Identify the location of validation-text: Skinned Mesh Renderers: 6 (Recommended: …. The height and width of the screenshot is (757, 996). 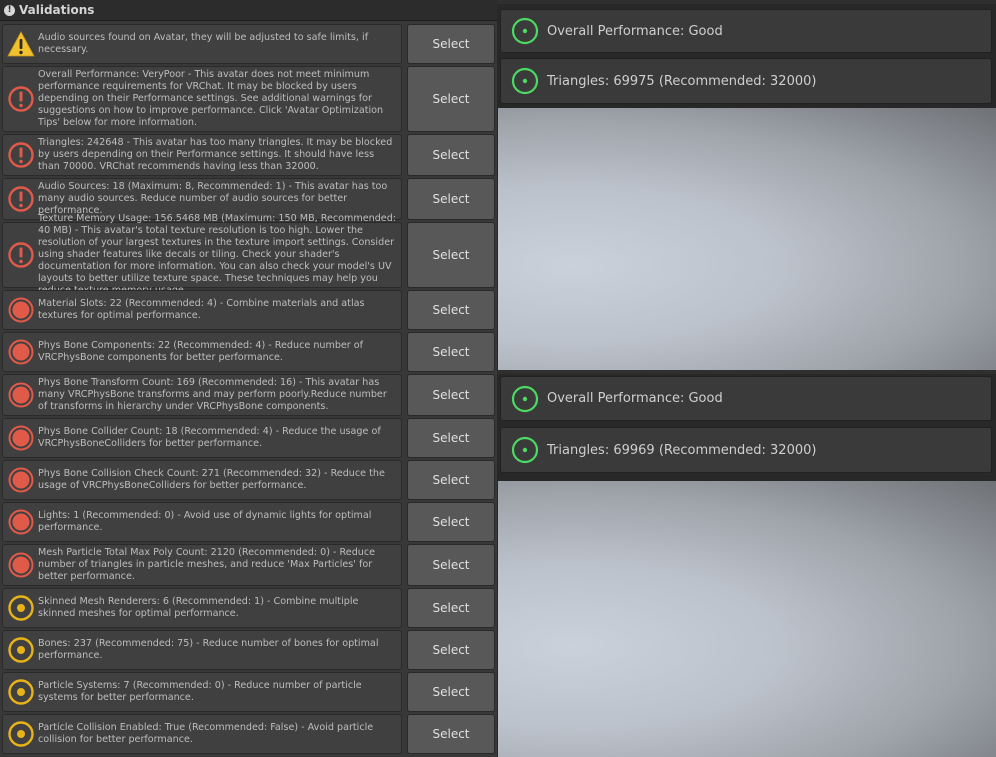
(198, 607).